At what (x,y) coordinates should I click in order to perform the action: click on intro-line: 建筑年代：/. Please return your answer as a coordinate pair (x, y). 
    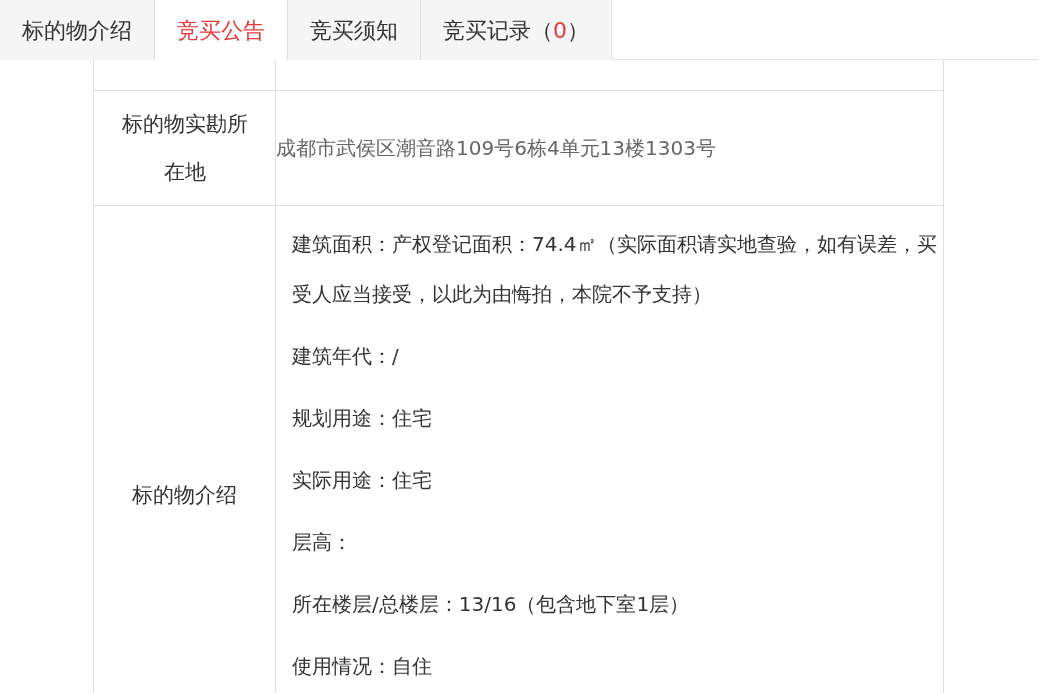
    Looking at the image, I should click on (346, 356).